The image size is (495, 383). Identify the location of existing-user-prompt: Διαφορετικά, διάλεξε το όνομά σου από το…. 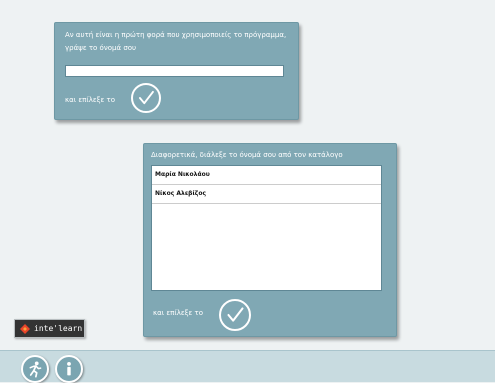
(247, 155).